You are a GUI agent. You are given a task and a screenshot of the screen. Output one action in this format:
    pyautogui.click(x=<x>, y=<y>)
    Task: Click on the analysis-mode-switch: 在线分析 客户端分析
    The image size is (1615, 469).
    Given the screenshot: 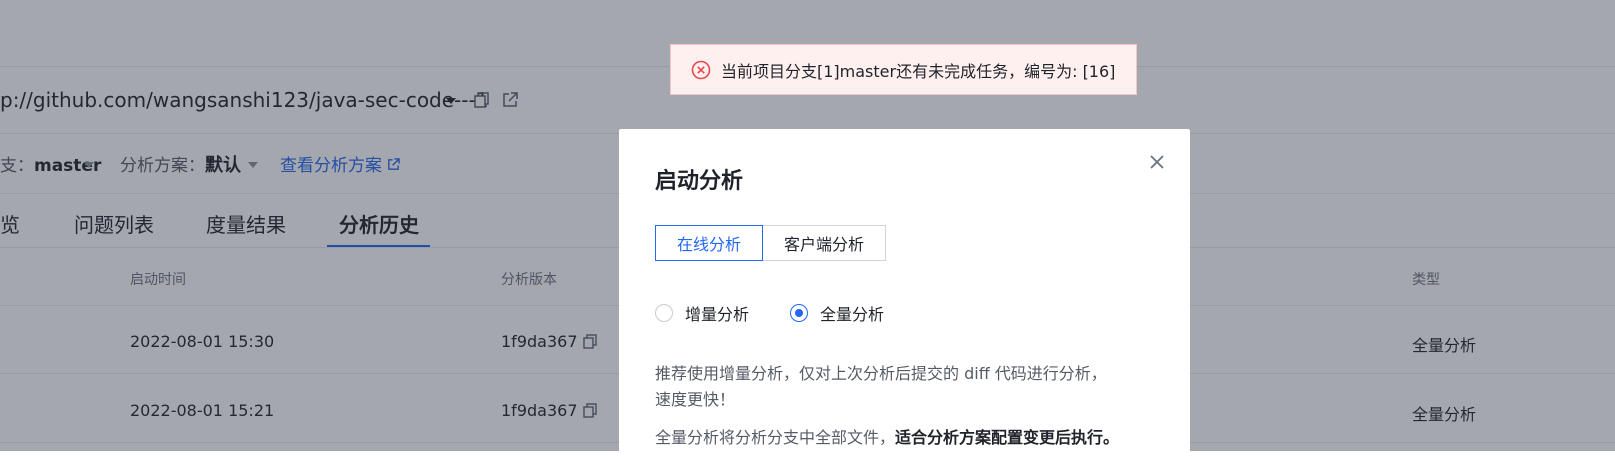 What is the action you would take?
    pyautogui.click(x=770, y=243)
    